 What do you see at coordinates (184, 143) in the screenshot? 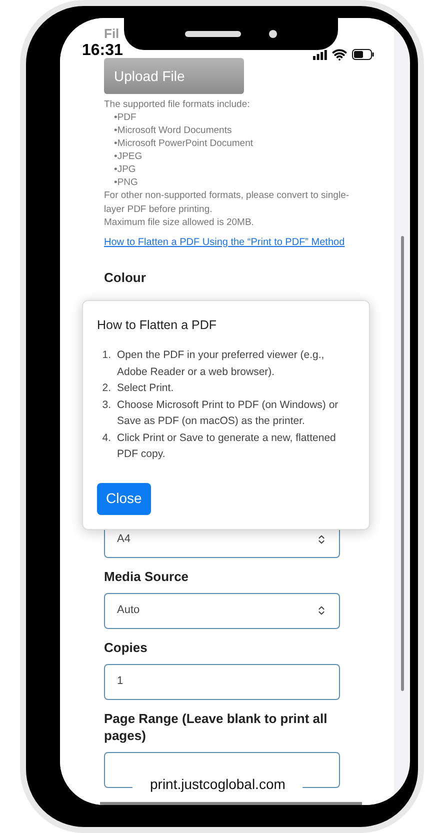
I see `format-item: •Microsoft PowerPoint Document` at bounding box center [184, 143].